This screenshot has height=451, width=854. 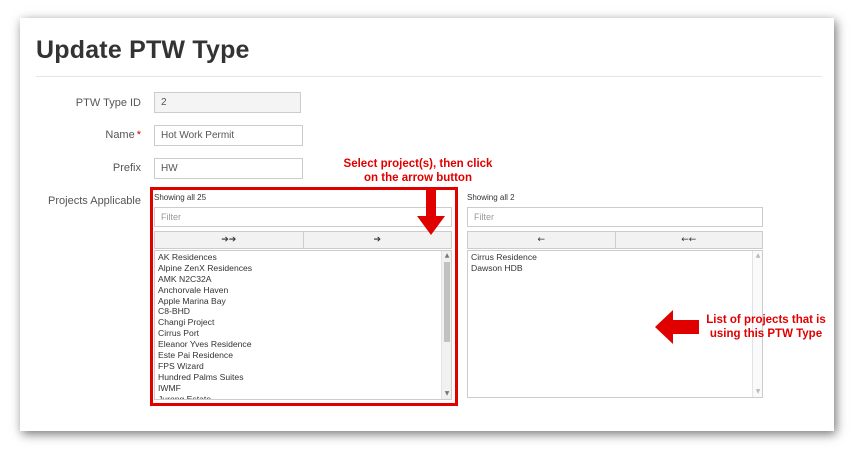 I want to click on select-hint-line-2: on the arrow button, so click(x=418, y=178).